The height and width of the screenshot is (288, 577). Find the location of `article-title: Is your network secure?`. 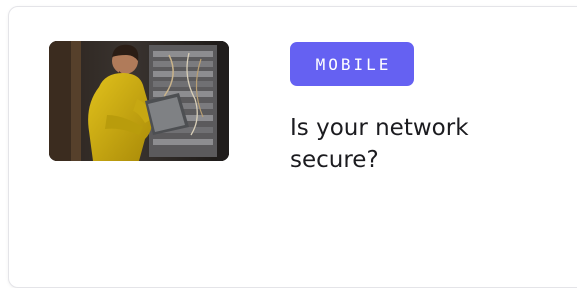

article-title: Is your network secure? is located at coordinates (420, 144).